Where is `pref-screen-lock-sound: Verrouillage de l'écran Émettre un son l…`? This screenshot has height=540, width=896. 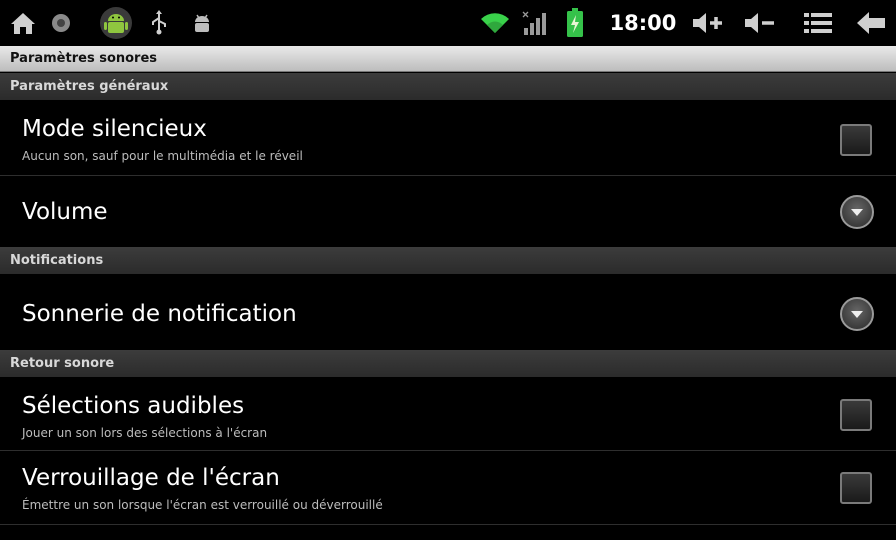 pref-screen-lock-sound: Verrouillage de l'écran Émettre un son l… is located at coordinates (448, 488).